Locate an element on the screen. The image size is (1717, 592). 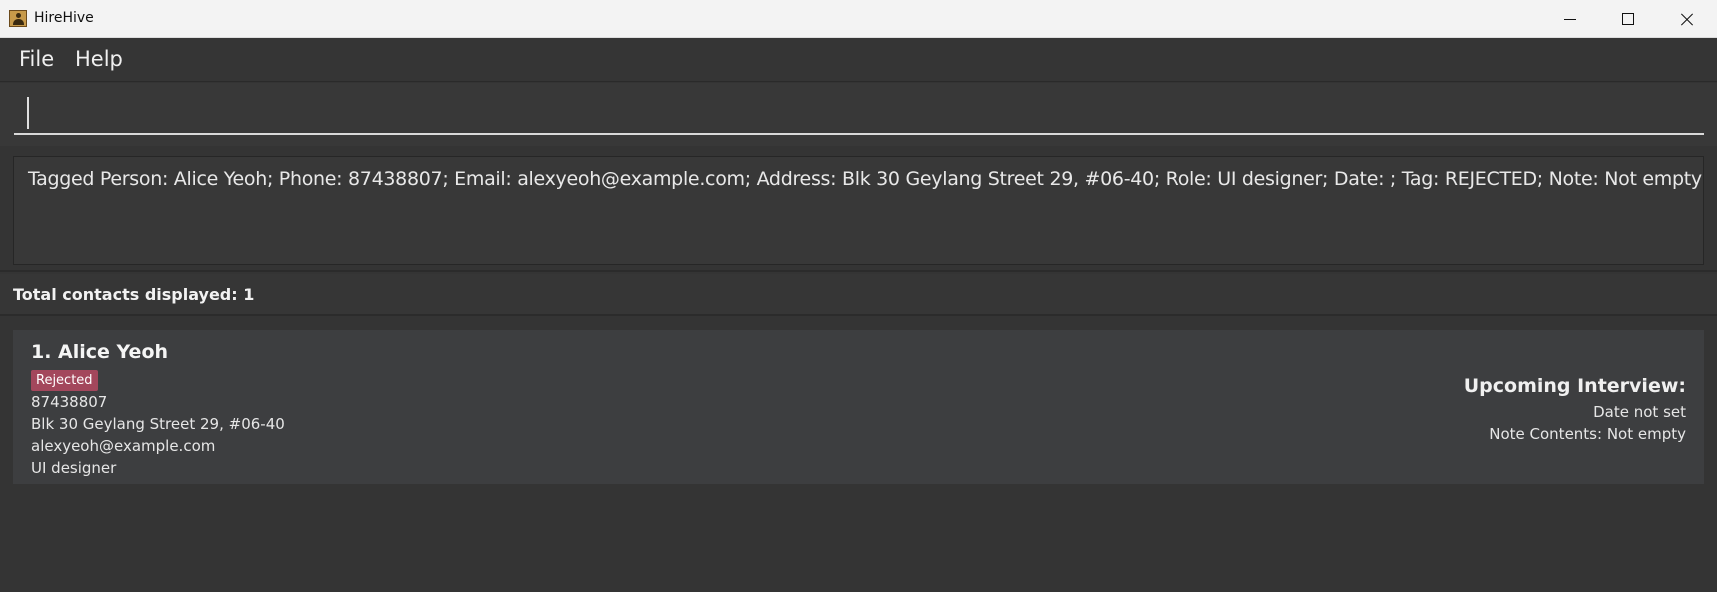
contact-address: Blk 30 Geylang Street 29, #06-40 is located at coordinates (158, 424).